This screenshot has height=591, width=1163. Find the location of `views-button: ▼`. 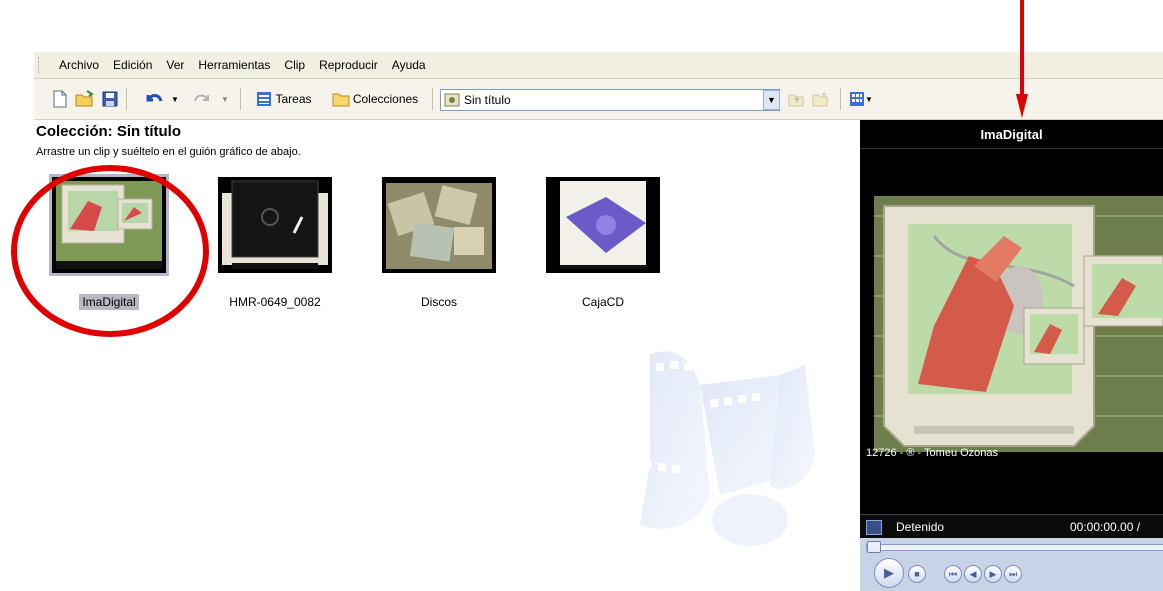

views-button: ▼ is located at coordinates (861, 99).